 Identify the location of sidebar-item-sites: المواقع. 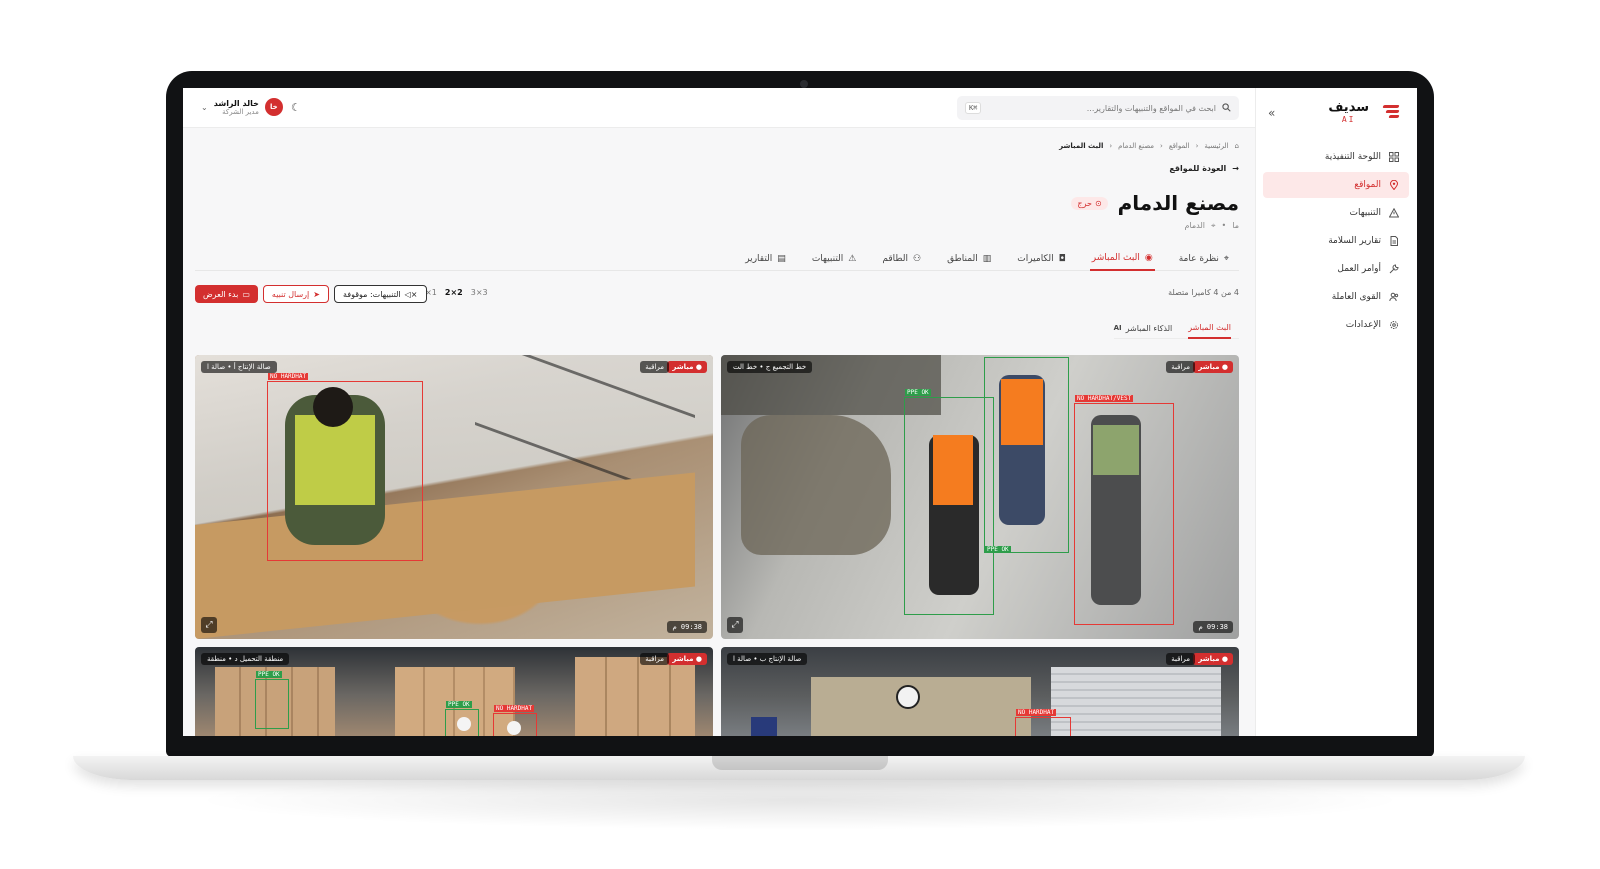
(1336, 185).